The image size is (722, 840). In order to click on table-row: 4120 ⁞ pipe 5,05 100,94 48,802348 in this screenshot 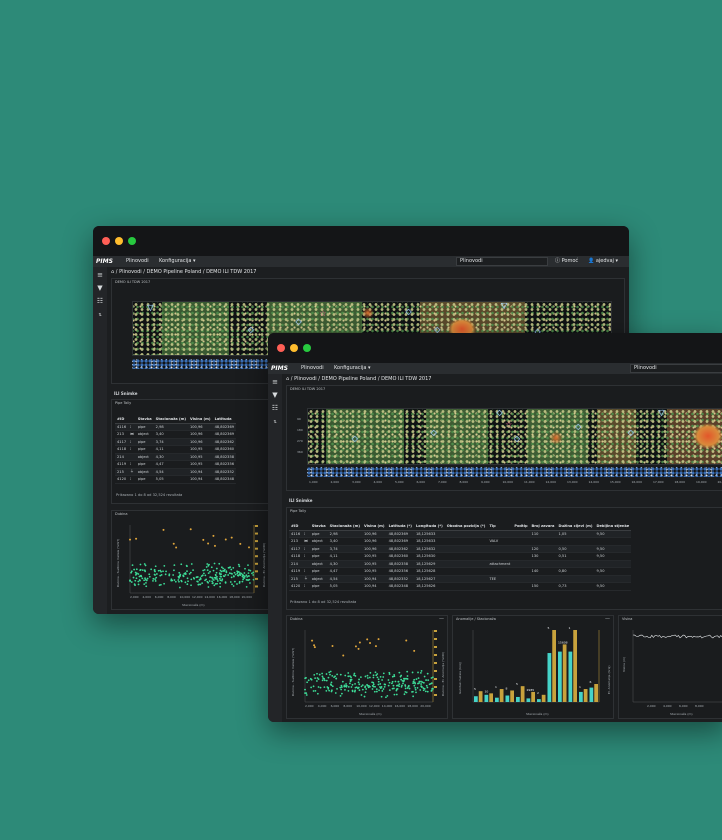, I will do `click(176, 479)`.